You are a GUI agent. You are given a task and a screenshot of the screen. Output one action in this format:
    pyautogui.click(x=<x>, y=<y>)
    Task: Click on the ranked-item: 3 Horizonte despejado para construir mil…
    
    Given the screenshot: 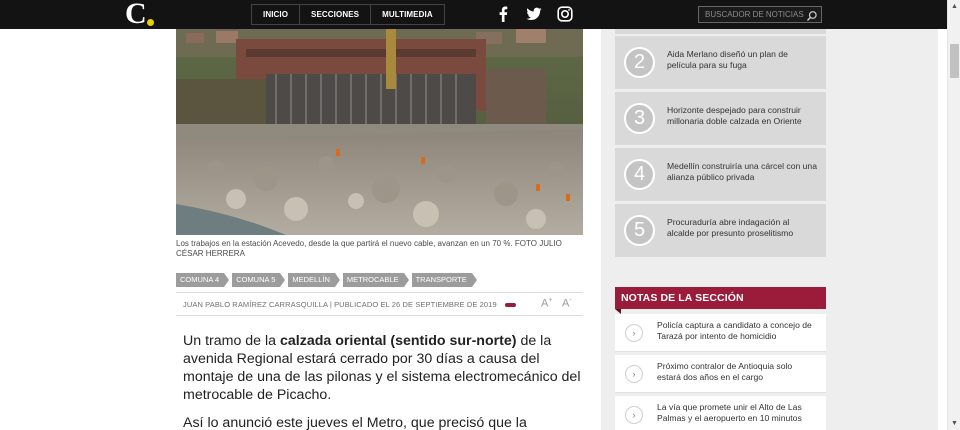 What is the action you would take?
    pyautogui.click(x=720, y=118)
    